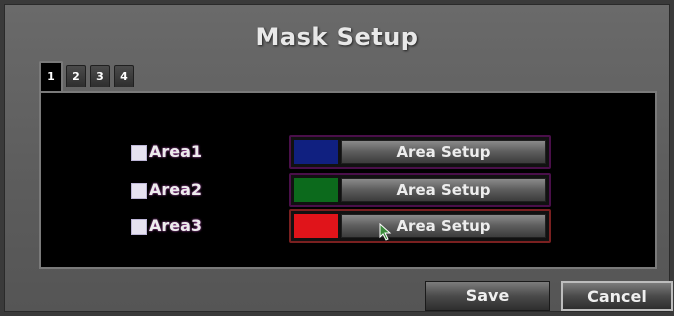 Image resolution: width=674 pixels, height=316 pixels. Describe the element at coordinates (316, 152) in the screenshot. I see `area1-color-swatch` at that location.